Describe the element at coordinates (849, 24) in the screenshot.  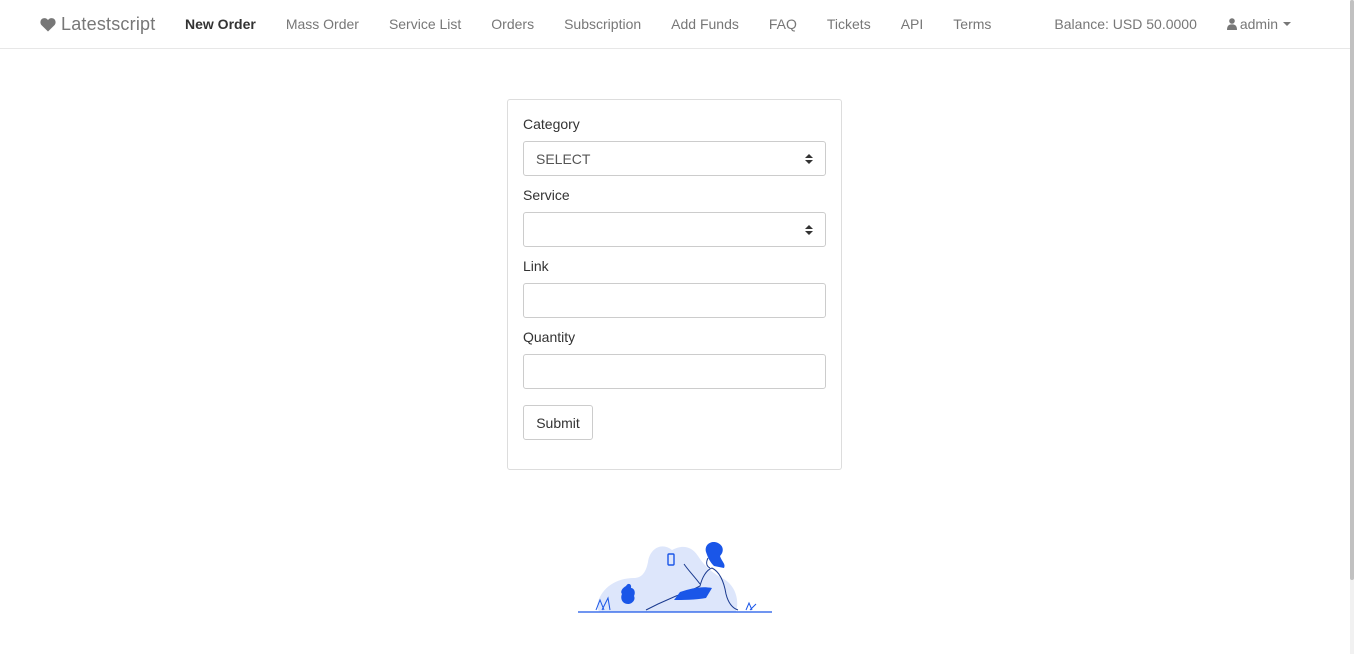
I see `nav-tickets: Tickets` at that location.